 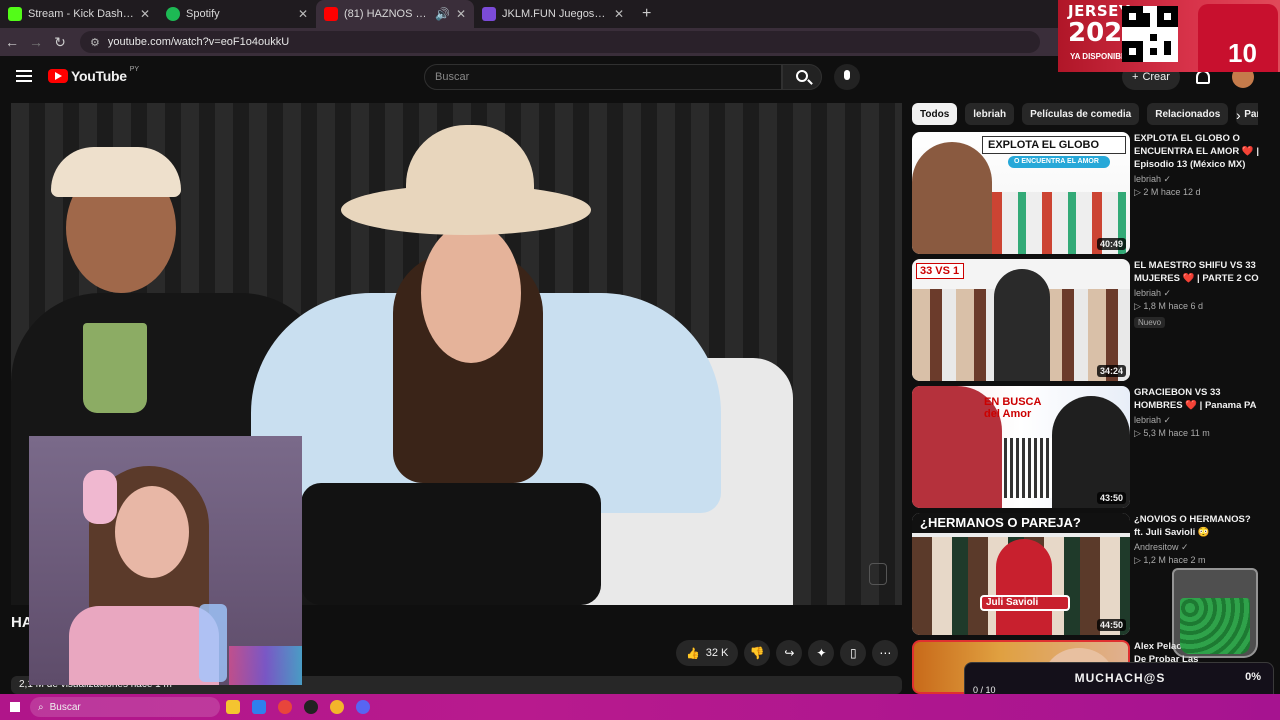 What do you see at coordinates (1203, 77) in the screenshot?
I see `notifications-icon` at bounding box center [1203, 77].